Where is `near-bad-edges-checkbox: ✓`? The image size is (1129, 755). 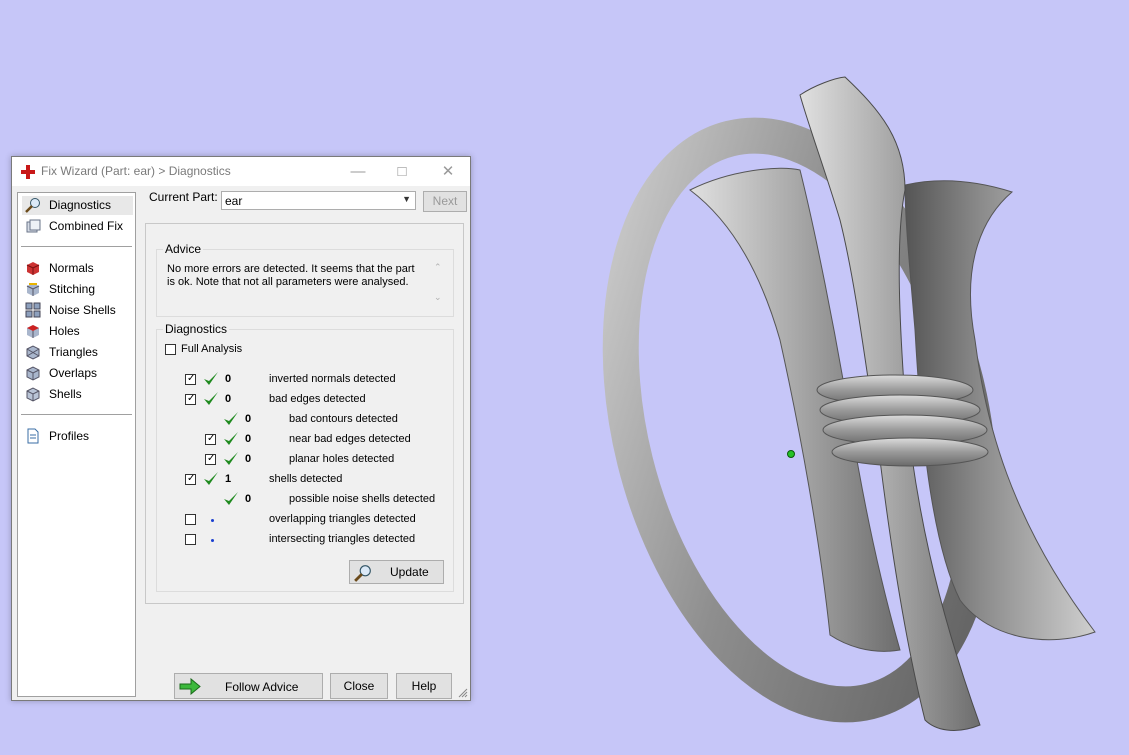
near-bad-edges-checkbox: ✓ is located at coordinates (210, 439).